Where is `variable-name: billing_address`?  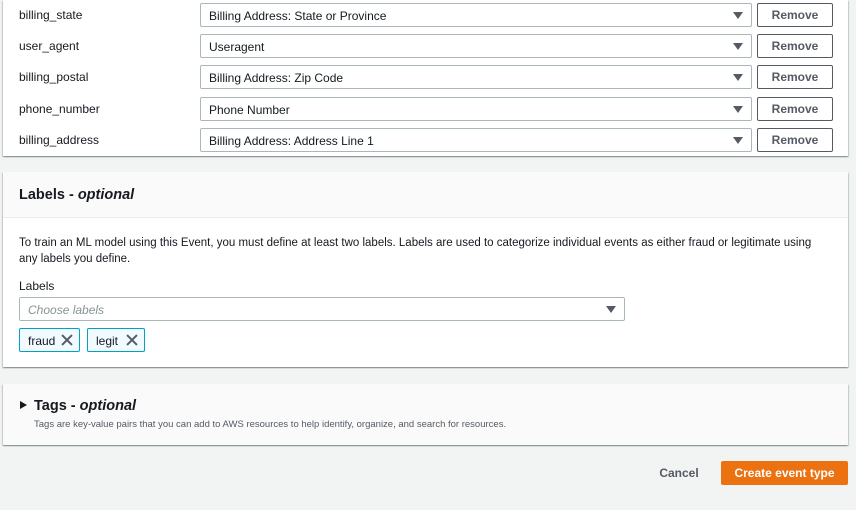
variable-name: billing_address is located at coordinates (59, 140).